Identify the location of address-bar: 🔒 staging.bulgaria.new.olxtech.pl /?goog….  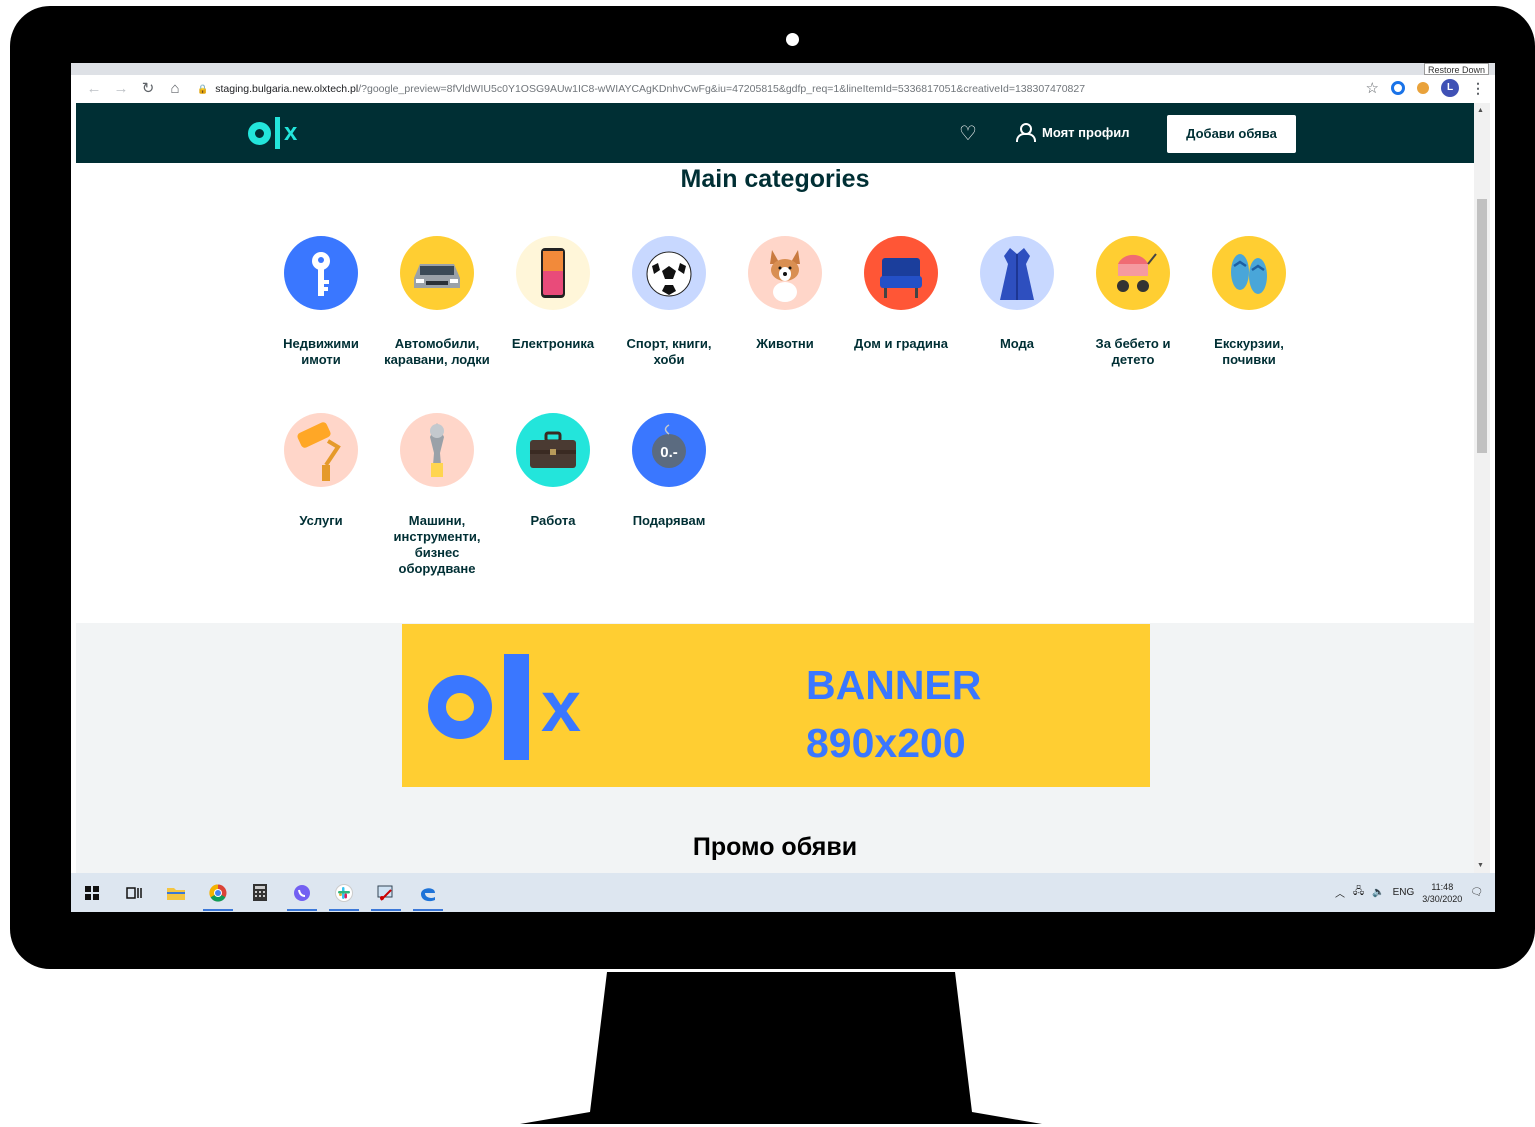
(762, 89).